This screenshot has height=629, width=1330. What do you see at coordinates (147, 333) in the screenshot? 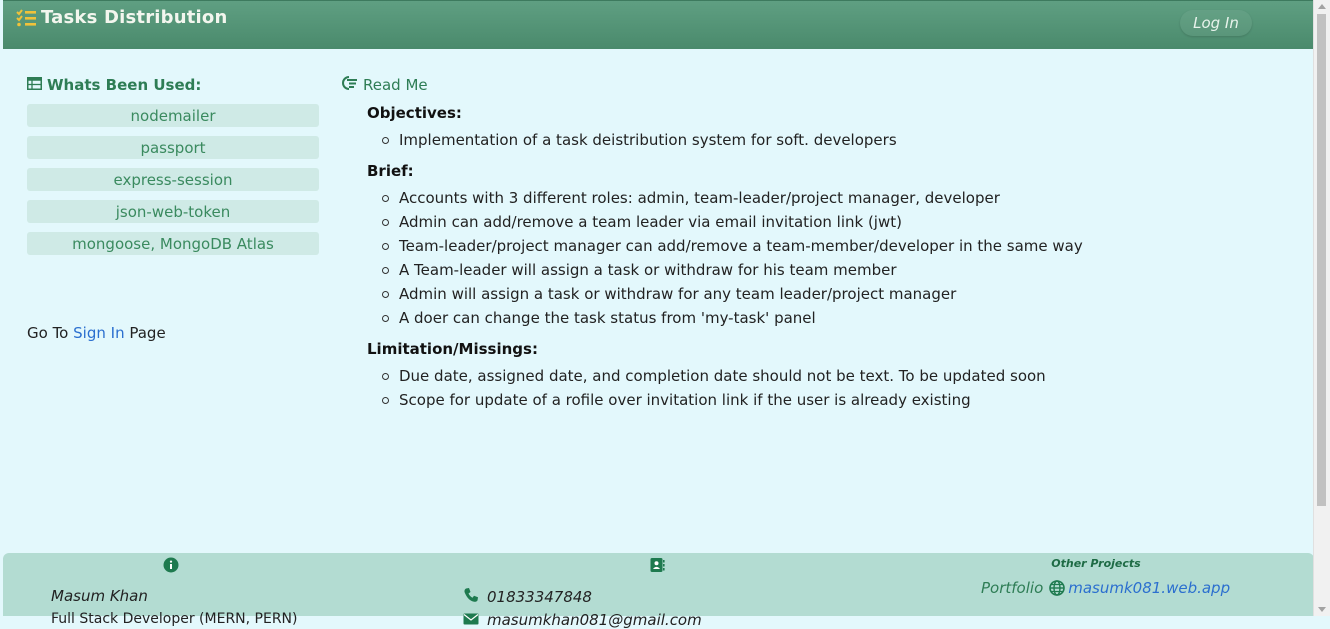
I see `goto-suffix: Page` at bounding box center [147, 333].